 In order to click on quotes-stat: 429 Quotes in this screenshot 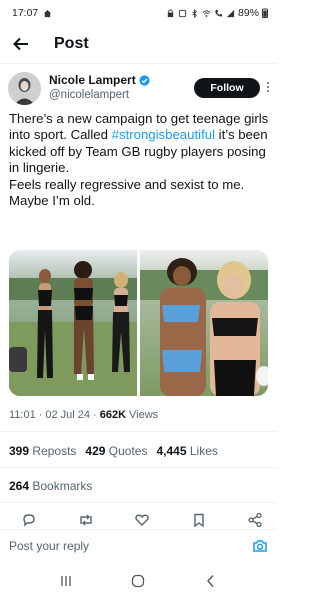, I will do `click(116, 451)`.